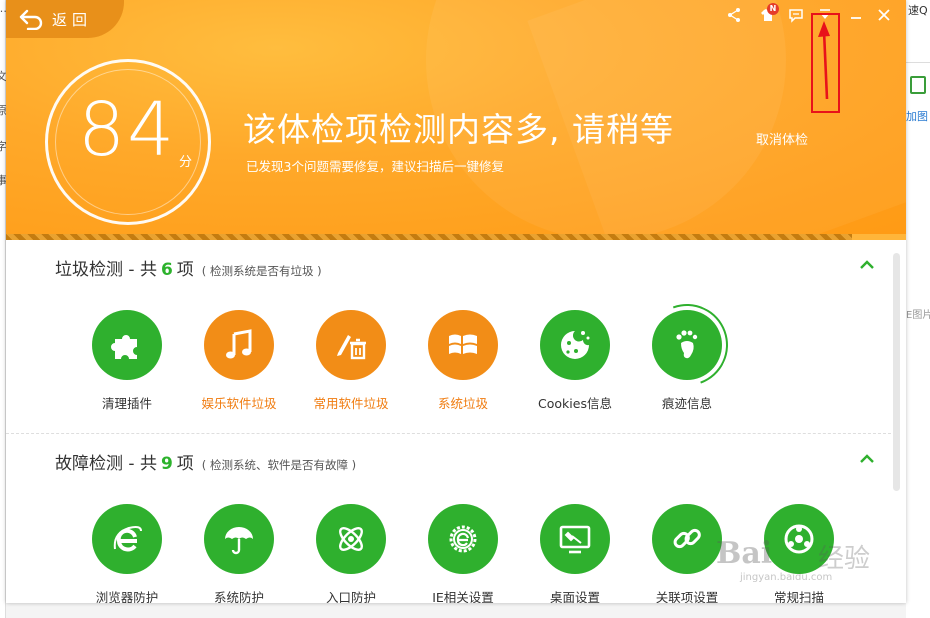 This screenshot has width=930, height=618. What do you see at coordinates (575, 403) in the screenshot?
I see `item-label: Cookies信息` at bounding box center [575, 403].